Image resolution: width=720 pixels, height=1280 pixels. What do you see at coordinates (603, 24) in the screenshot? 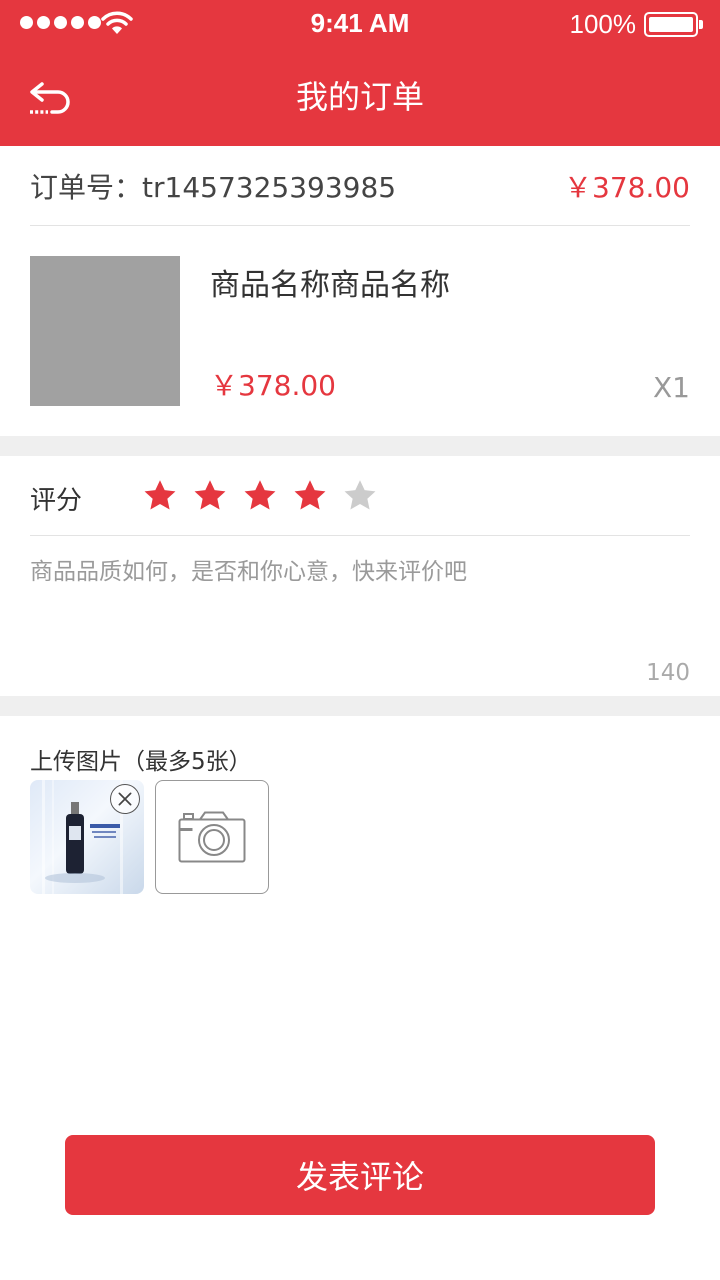
I see `battery-percent: 100%` at bounding box center [603, 24].